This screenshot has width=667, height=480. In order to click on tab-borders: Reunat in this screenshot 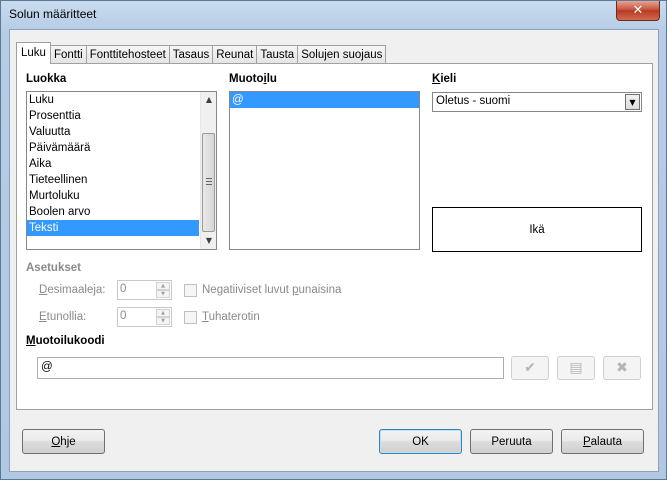, I will do `click(235, 54)`.